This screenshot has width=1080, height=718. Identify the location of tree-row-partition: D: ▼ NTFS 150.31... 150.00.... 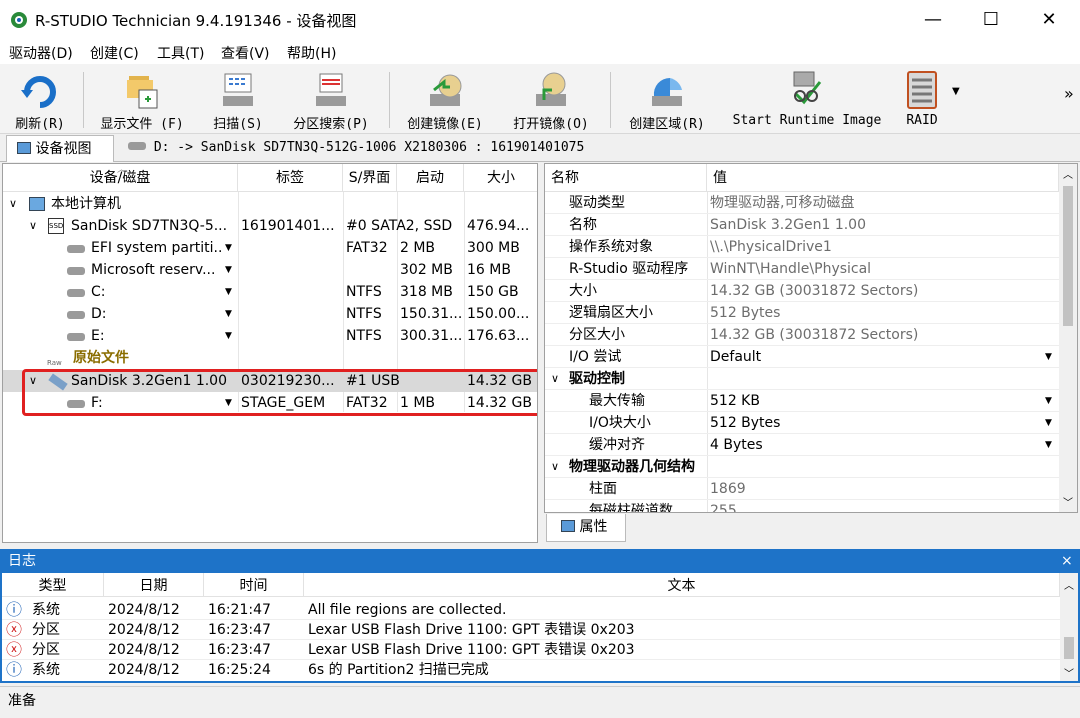
(270, 314).